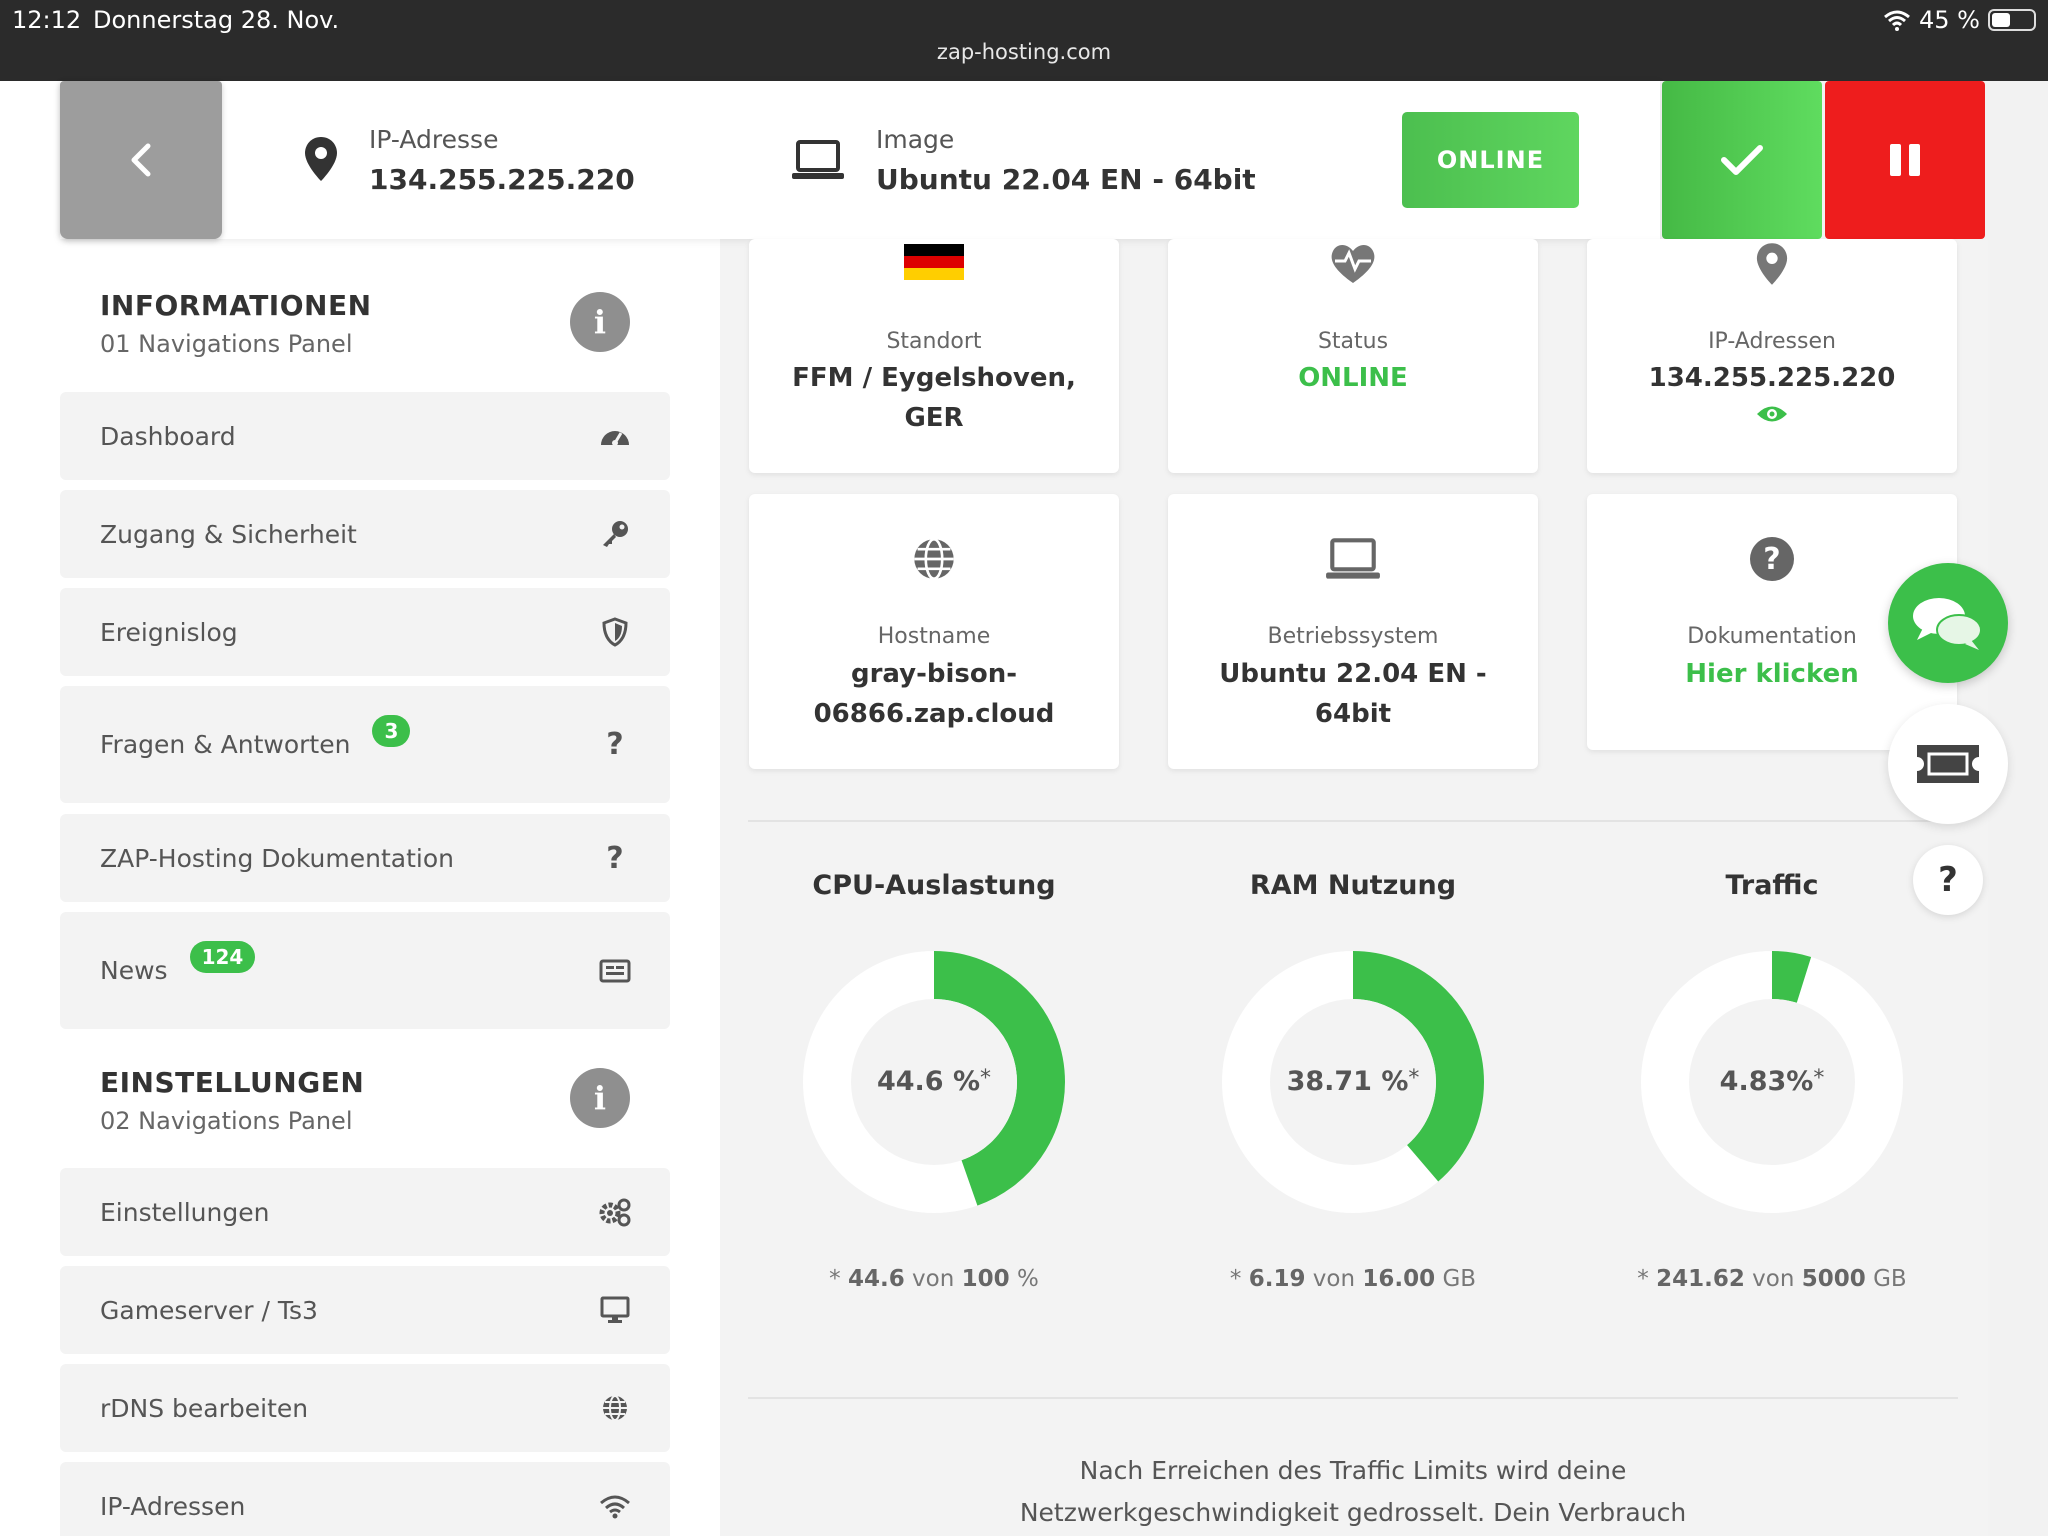 This screenshot has width=2048, height=1536. What do you see at coordinates (934, 398) in the screenshot?
I see `card-value: FFM / Eygelshoven, GER` at bounding box center [934, 398].